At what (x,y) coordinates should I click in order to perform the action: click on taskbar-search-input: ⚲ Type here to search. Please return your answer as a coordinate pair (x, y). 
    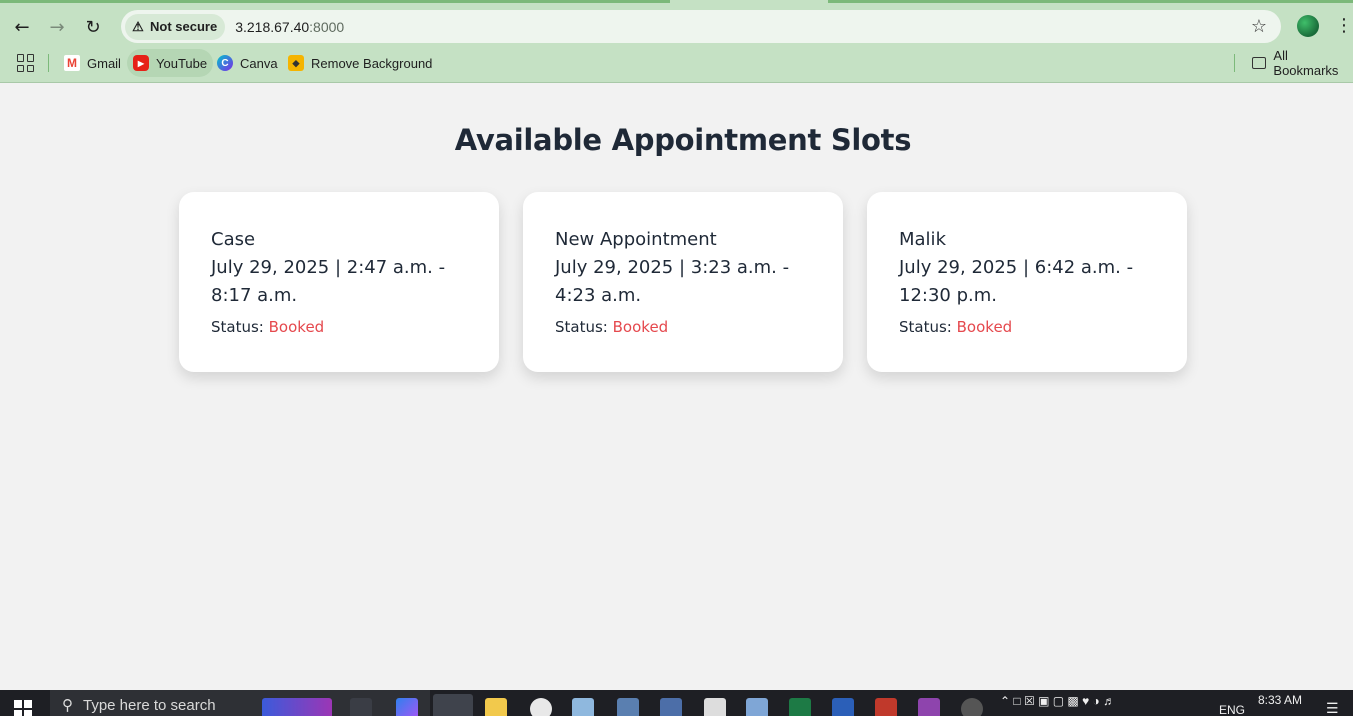
    Looking at the image, I should click on (240, 703).